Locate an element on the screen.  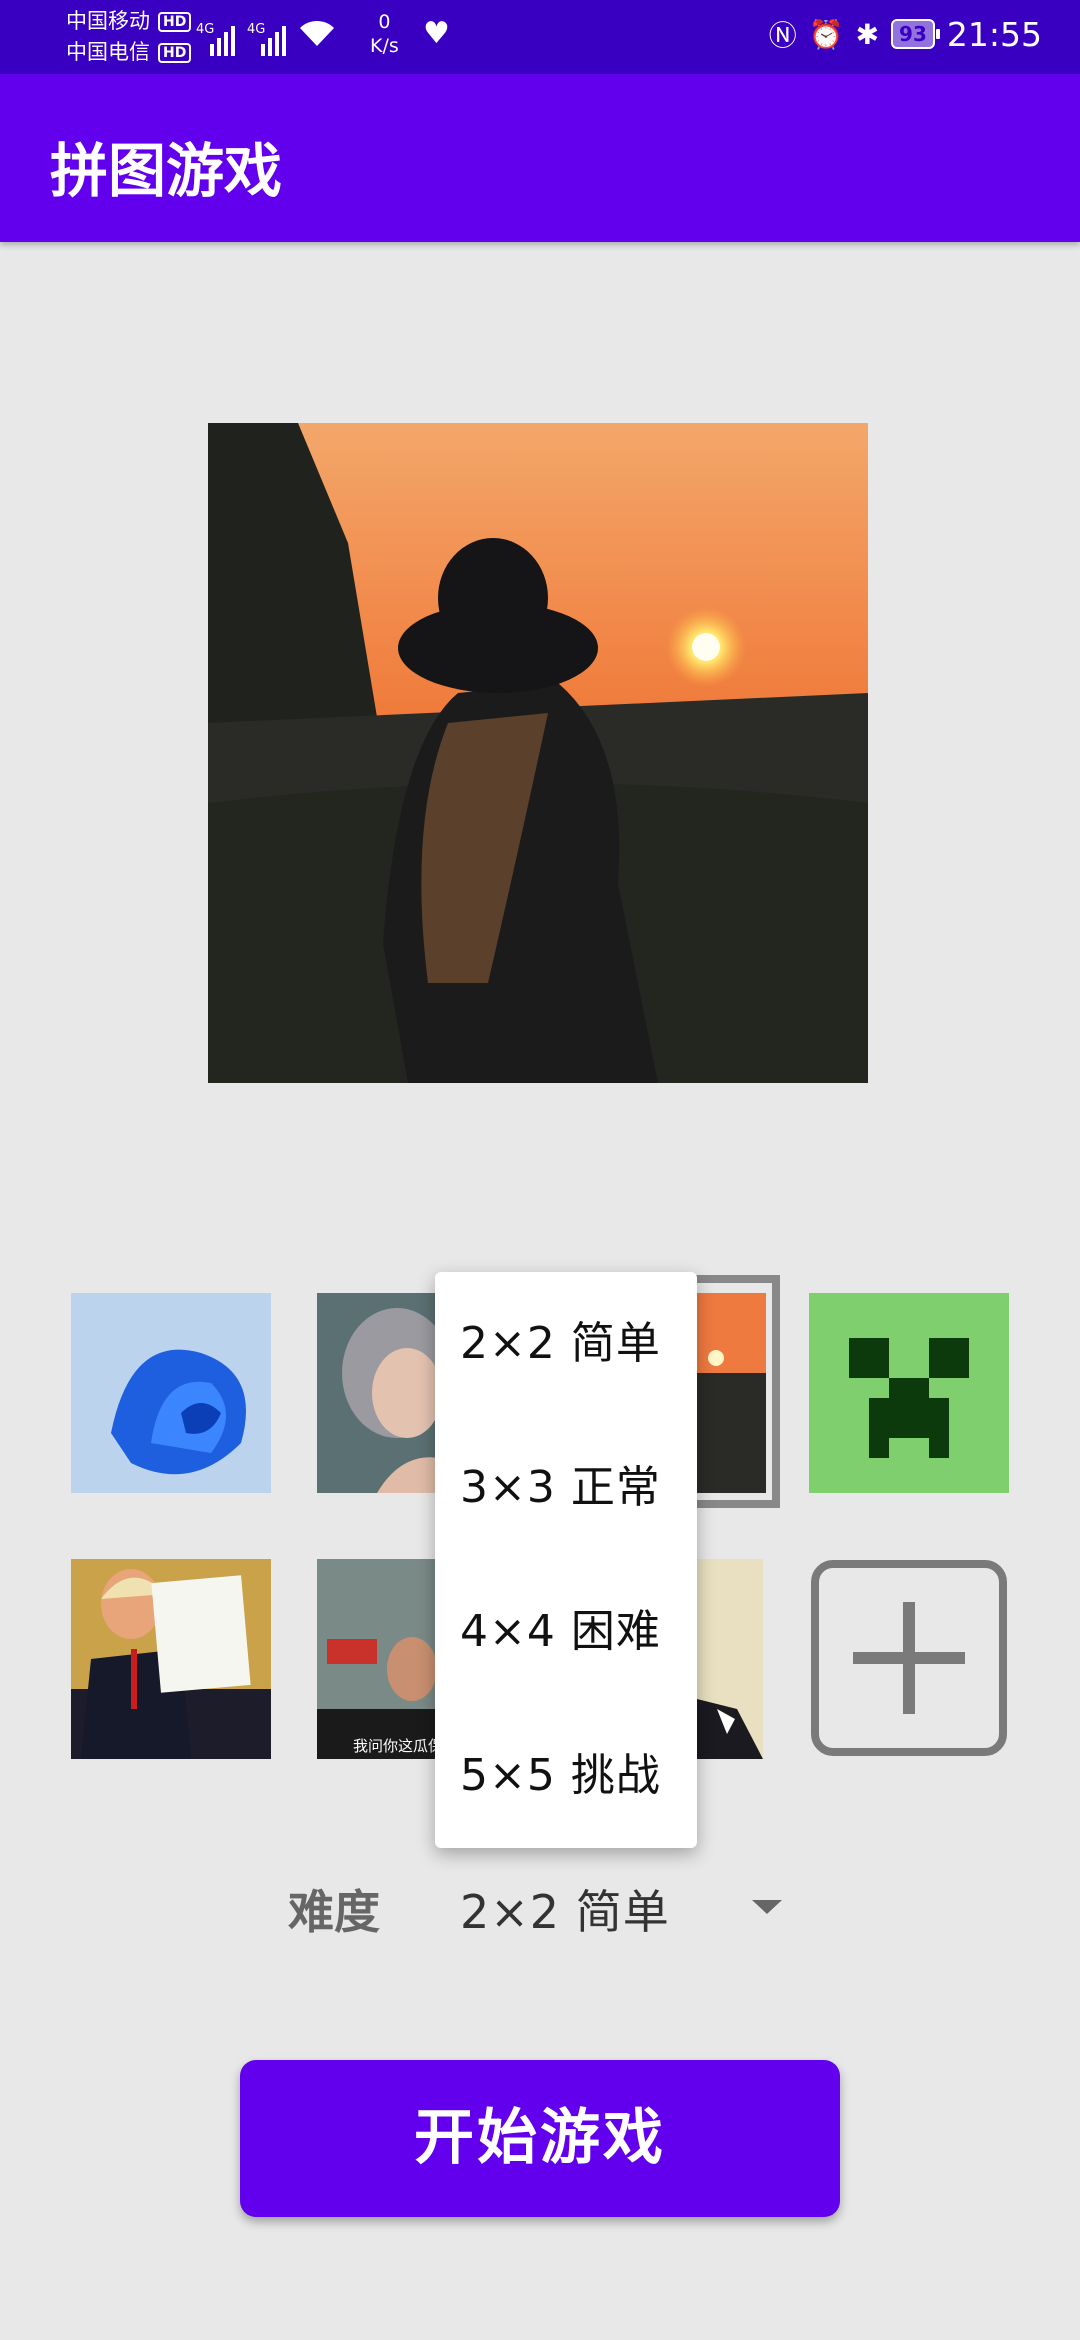
wifi-icon is located at coordinates (317, 37).